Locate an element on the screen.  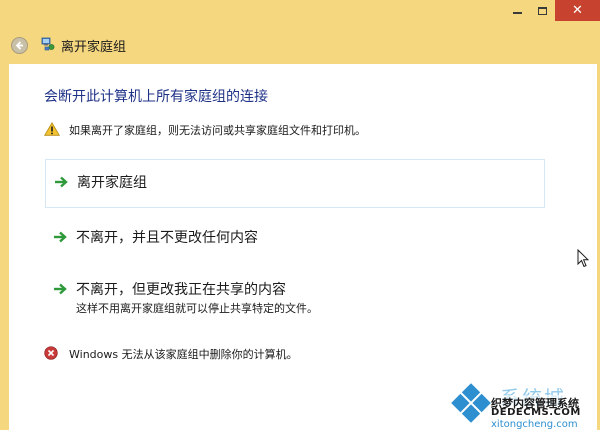
mouse-cursor-icon is located at coordinates (583, 258).